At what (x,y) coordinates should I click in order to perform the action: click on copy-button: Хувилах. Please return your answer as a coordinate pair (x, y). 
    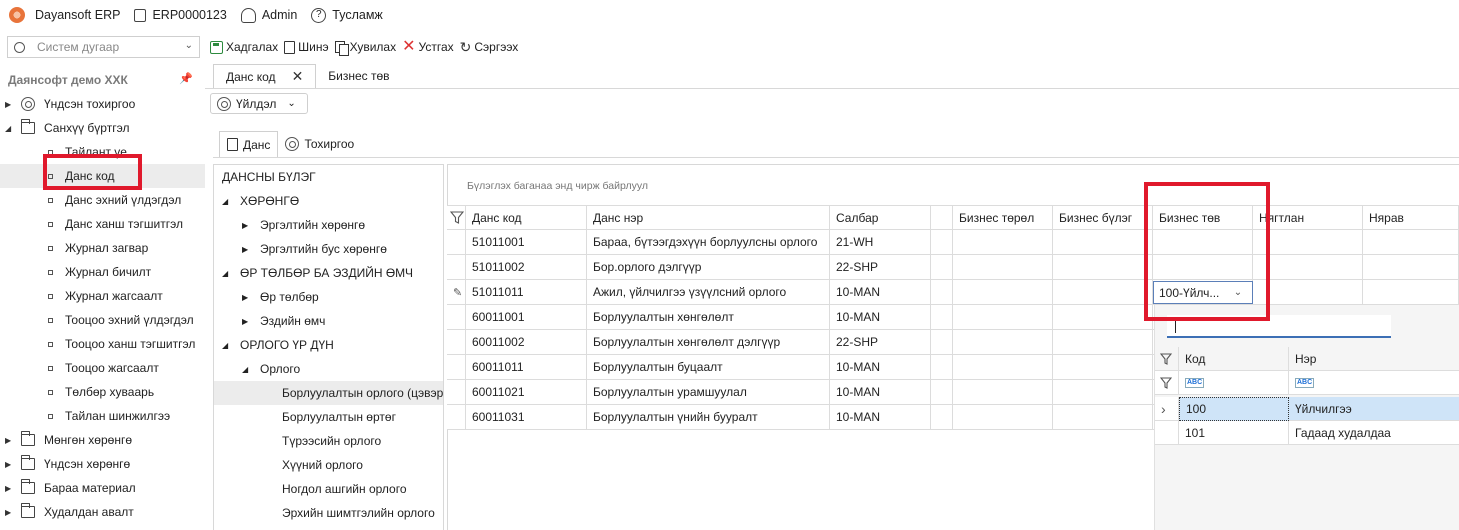
    Looking at the image, I should click on (365, 48).